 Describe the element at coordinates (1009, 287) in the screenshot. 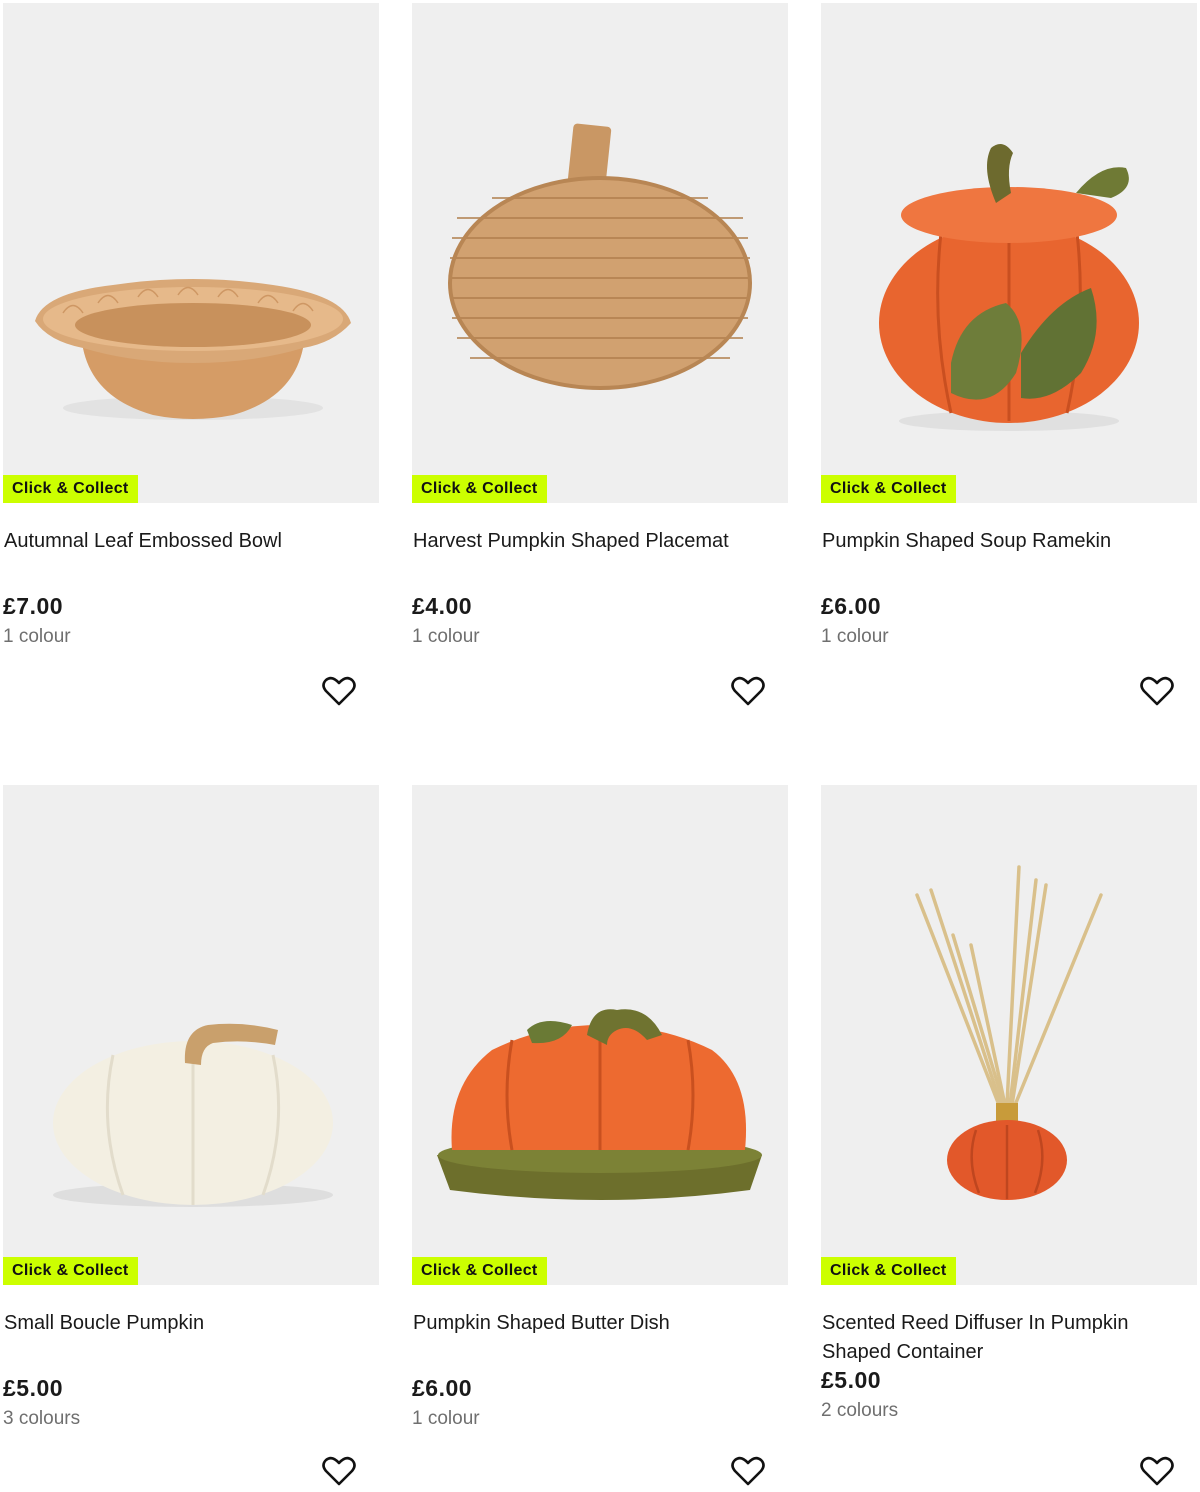

I see `ramekin-image` at that location.